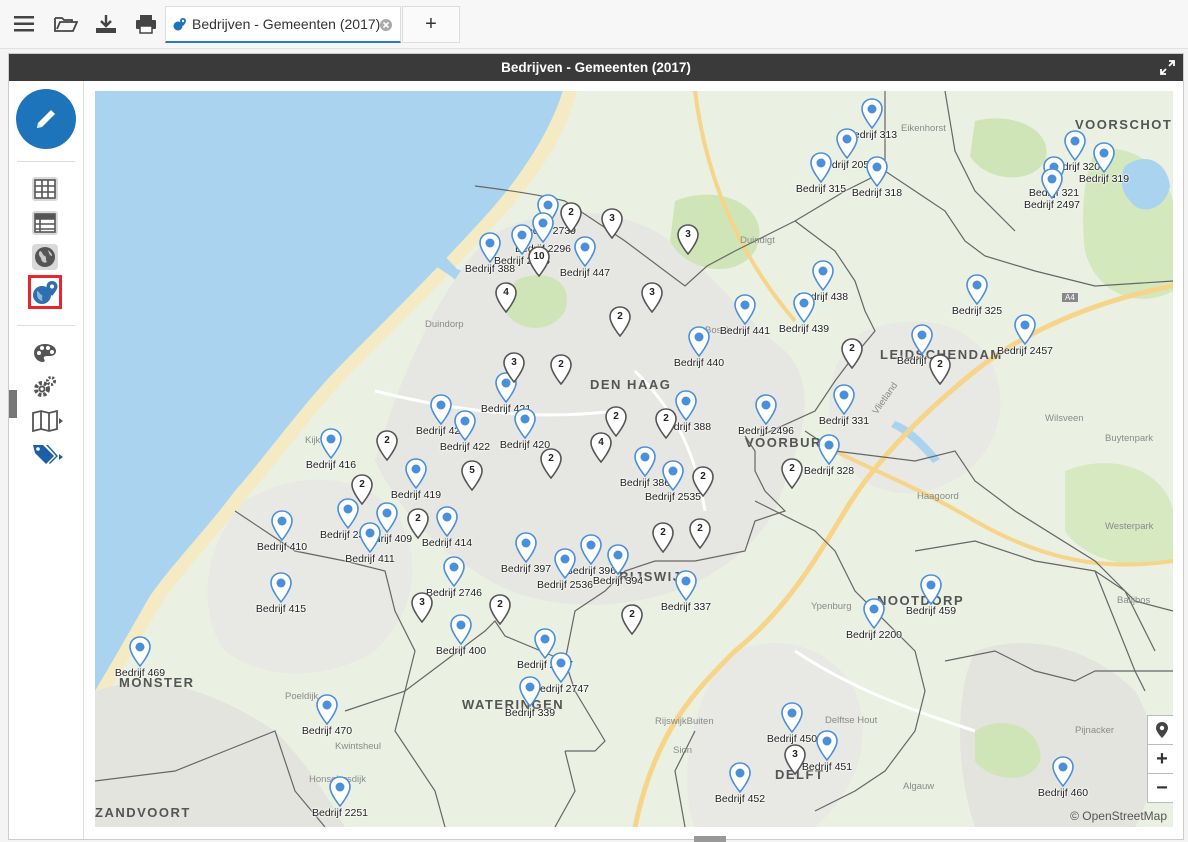  What do you see at coordinates (48, 421) in the screenshot?
I see `map-icon` at bounding box center [48, 421].